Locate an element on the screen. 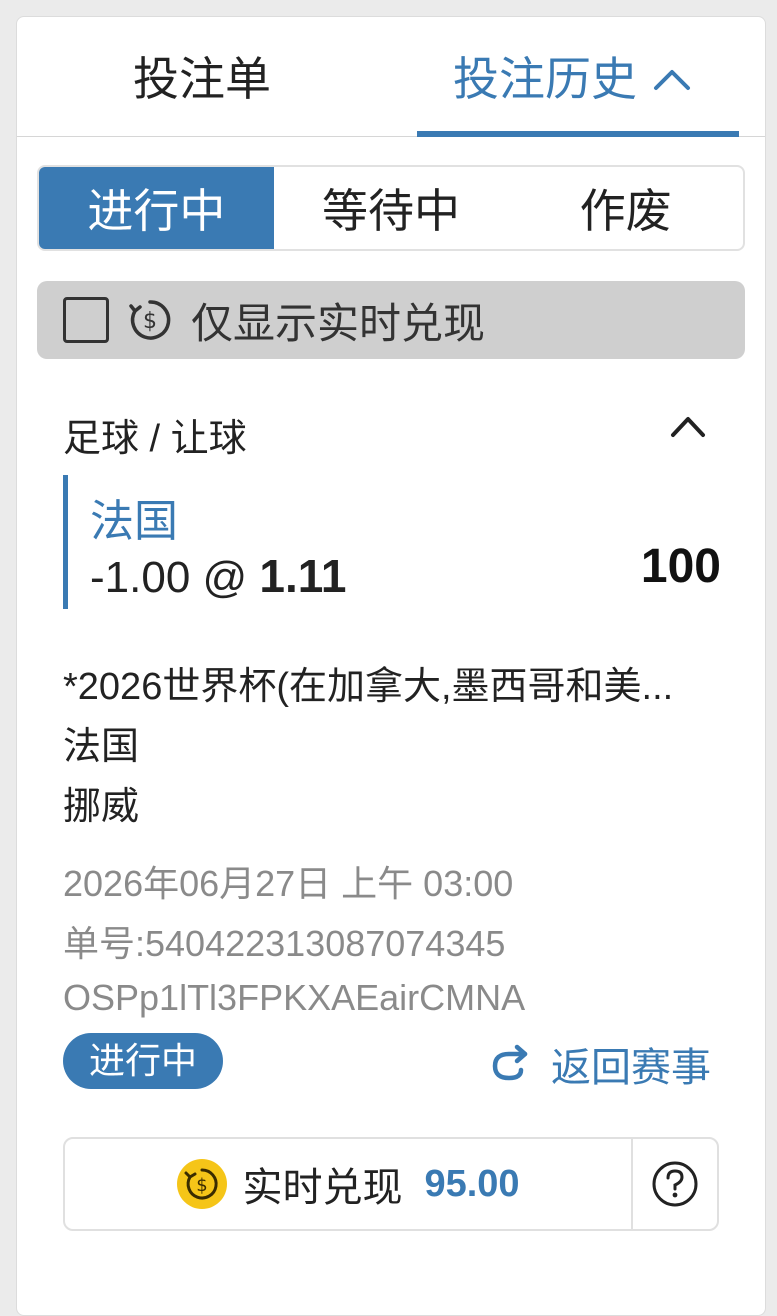 This screenshot has height=1316, width=777. tab-bet-history-label: 投注历史 is located at coordinates (545, 79).